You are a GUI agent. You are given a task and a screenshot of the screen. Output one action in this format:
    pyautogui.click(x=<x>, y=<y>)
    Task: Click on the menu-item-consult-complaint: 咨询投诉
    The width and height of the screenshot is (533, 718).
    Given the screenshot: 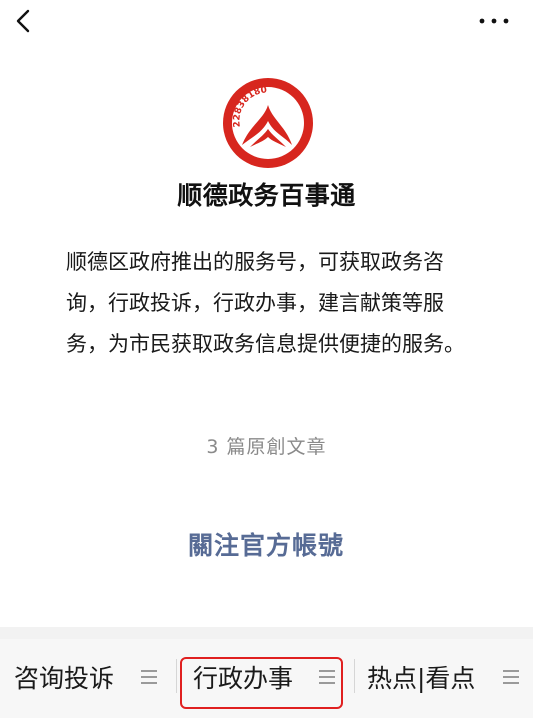 What is the action you would take?
    pyautogui.click(x=88, y=675)
    